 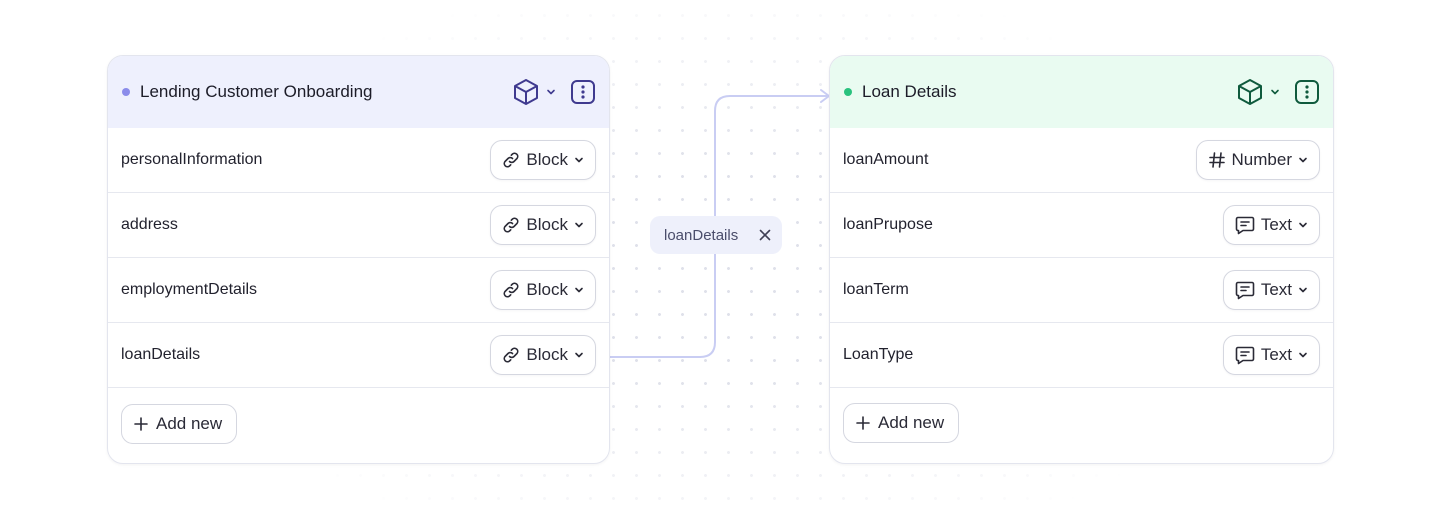 I want to click on close-icon, so click(x=765, y=235).